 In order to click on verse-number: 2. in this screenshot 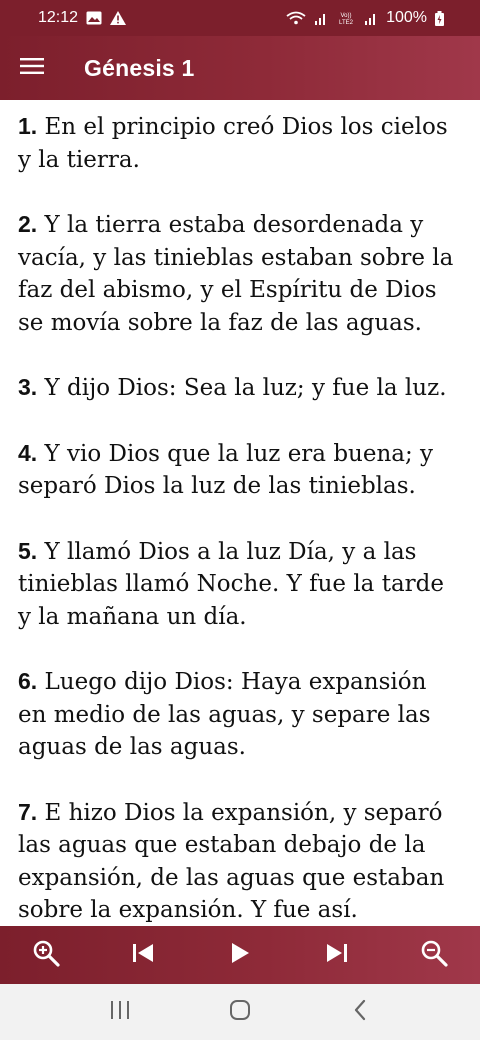, I will do `click(28, 224)`.